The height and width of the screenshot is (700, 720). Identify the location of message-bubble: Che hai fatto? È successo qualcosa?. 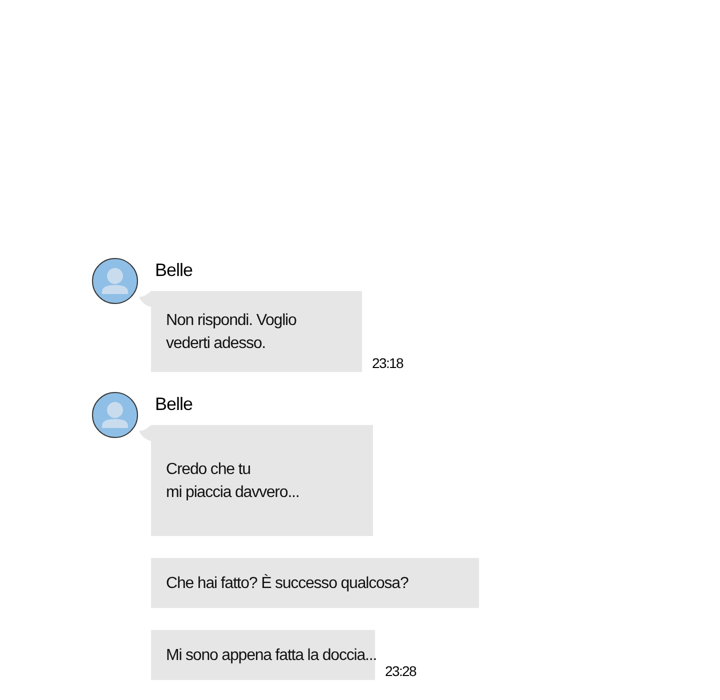
(315, 583).